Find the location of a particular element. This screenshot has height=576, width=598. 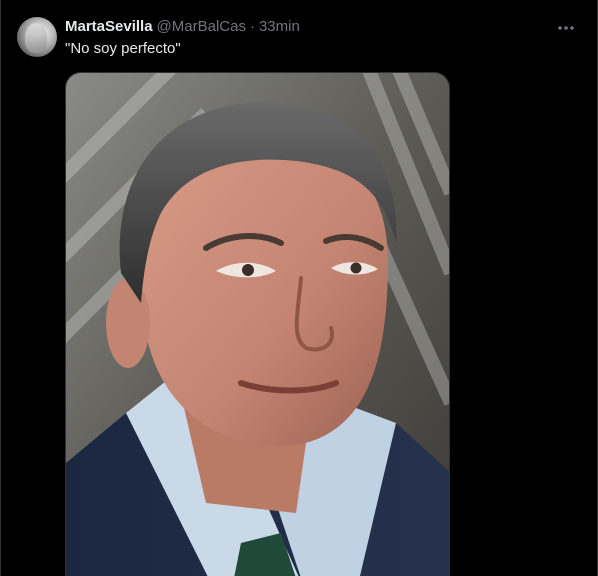

more-button is located at coordinates (566, 28).